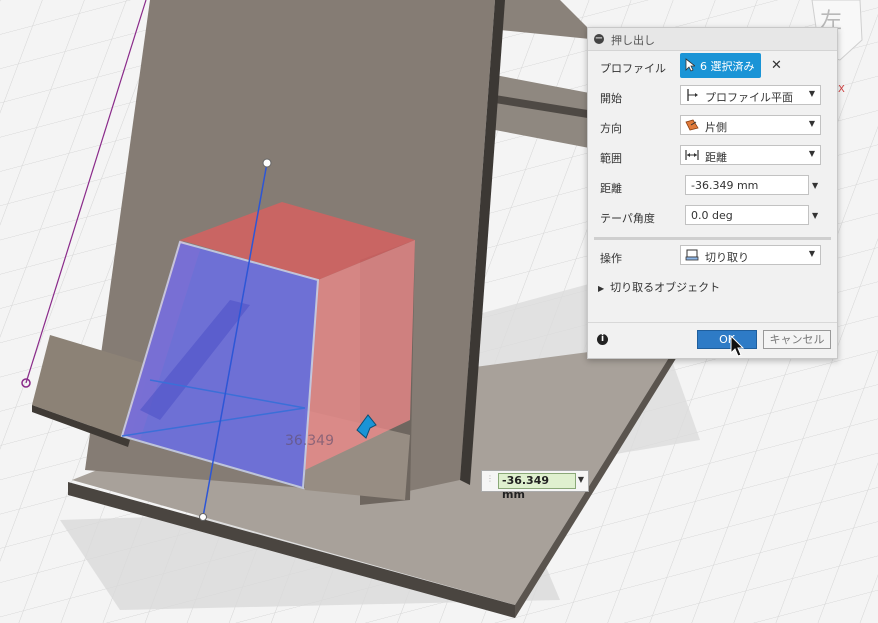 The height and width of the screenshot is (623, 878). I want to click on taper-label: テーパ角度, so click(627, 218).